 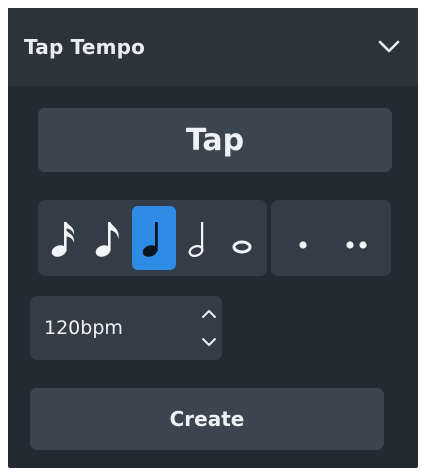 What do you see at coordinates (209, 328) in the screenshot?
I see `tempo-stepper` at bounding box center [209, 328].